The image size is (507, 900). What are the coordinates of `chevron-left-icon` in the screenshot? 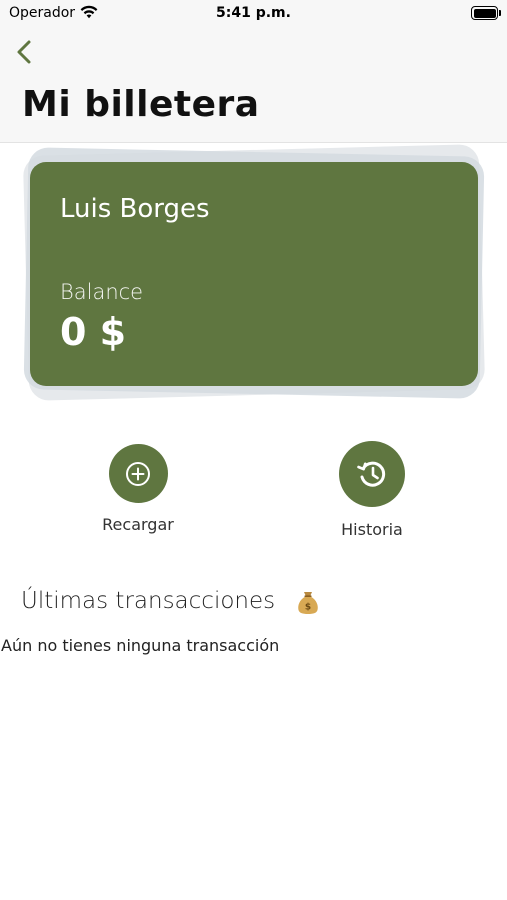 It's located at (24, 52).